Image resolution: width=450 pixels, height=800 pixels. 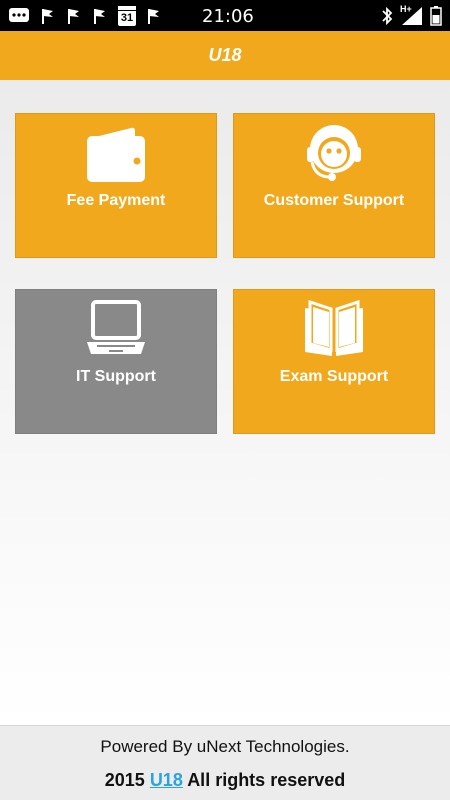 What do you see at coordinates (334, 200) in the screenshot?
I see `customer-support-label: Customer Support` at bounding box center [334, 200].